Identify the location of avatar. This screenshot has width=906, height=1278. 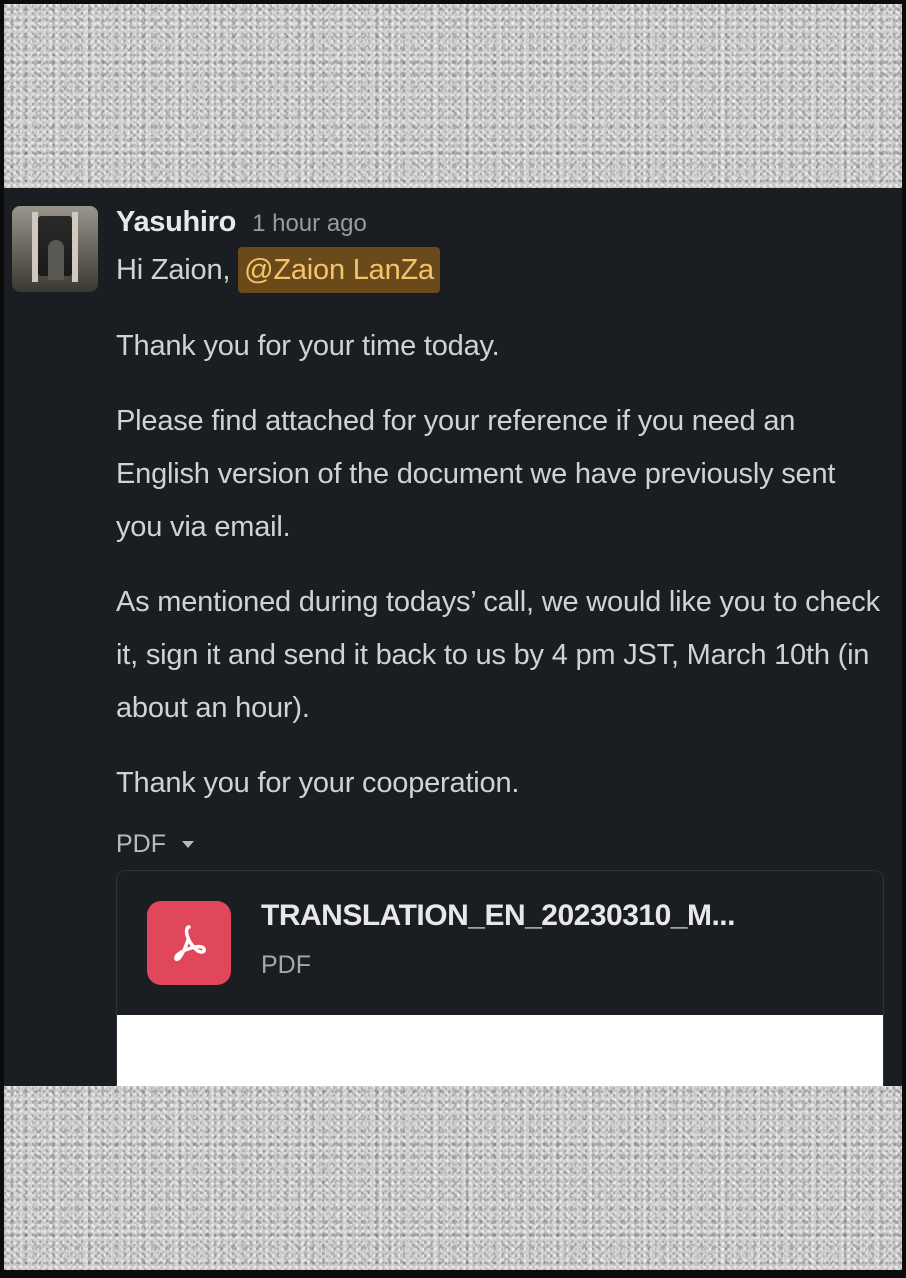
(55, 249).